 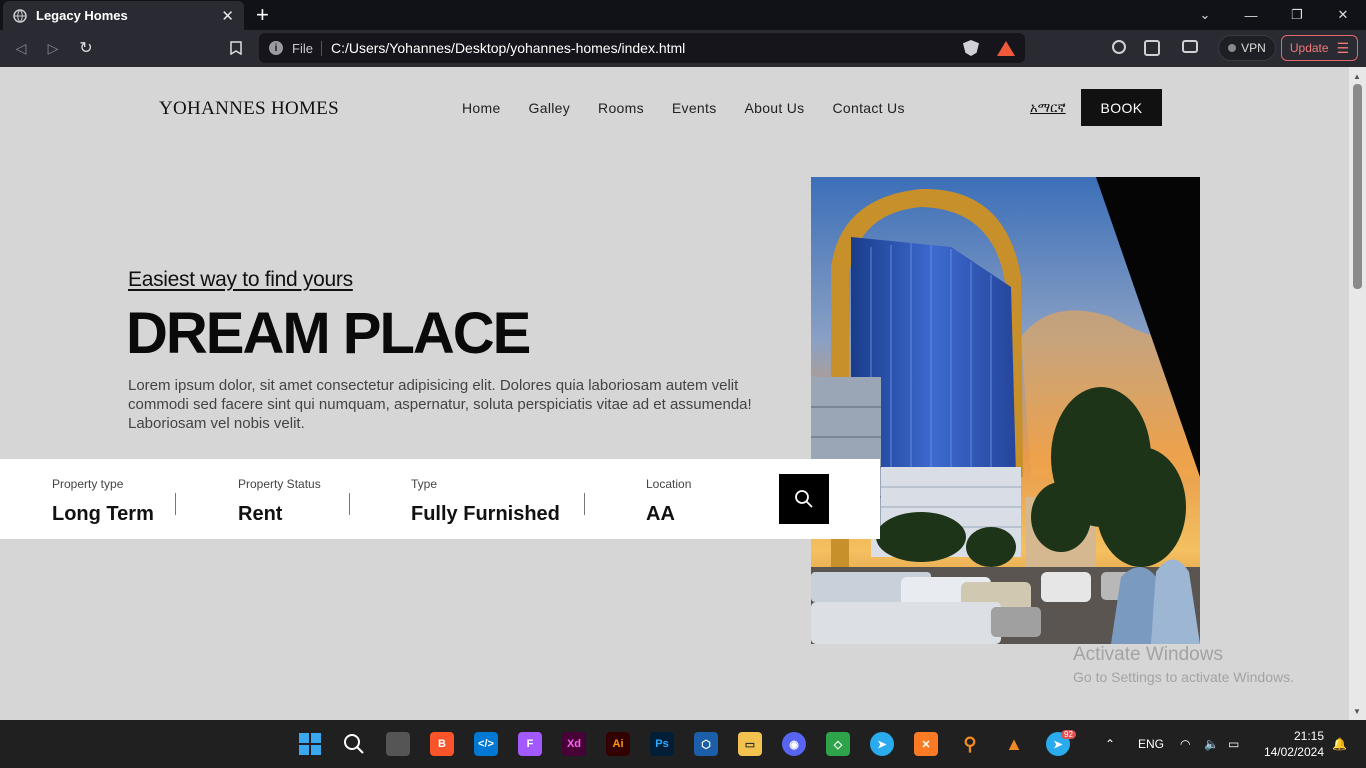 What do you see at coordinates (621, 108) in the screenshot?
I see `nav-rooms: Rooms` at bounding box center [621, 108].